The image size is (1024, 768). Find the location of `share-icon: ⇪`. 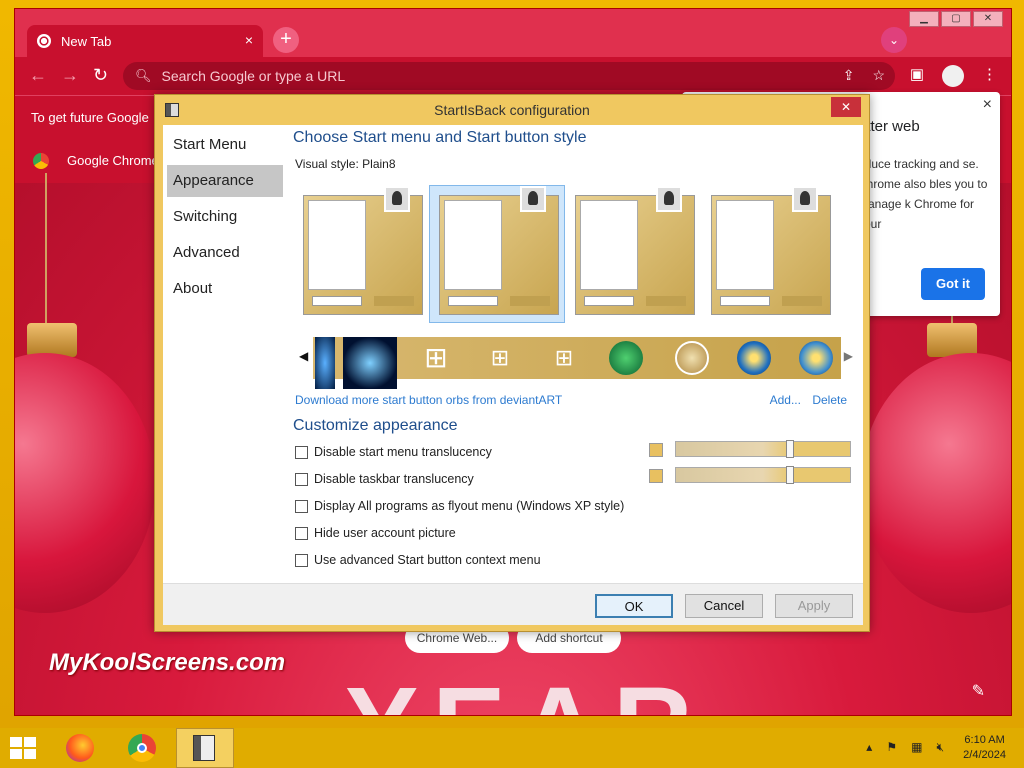

share-icon: ⇪ is located at coordinates (849, 75).